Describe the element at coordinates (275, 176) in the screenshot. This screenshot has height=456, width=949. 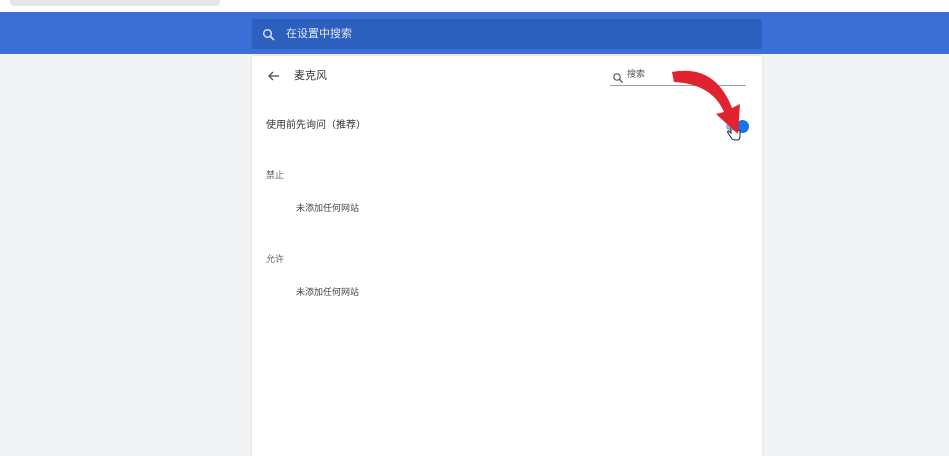
I see `blocked-section-label: 禁止` at that location.